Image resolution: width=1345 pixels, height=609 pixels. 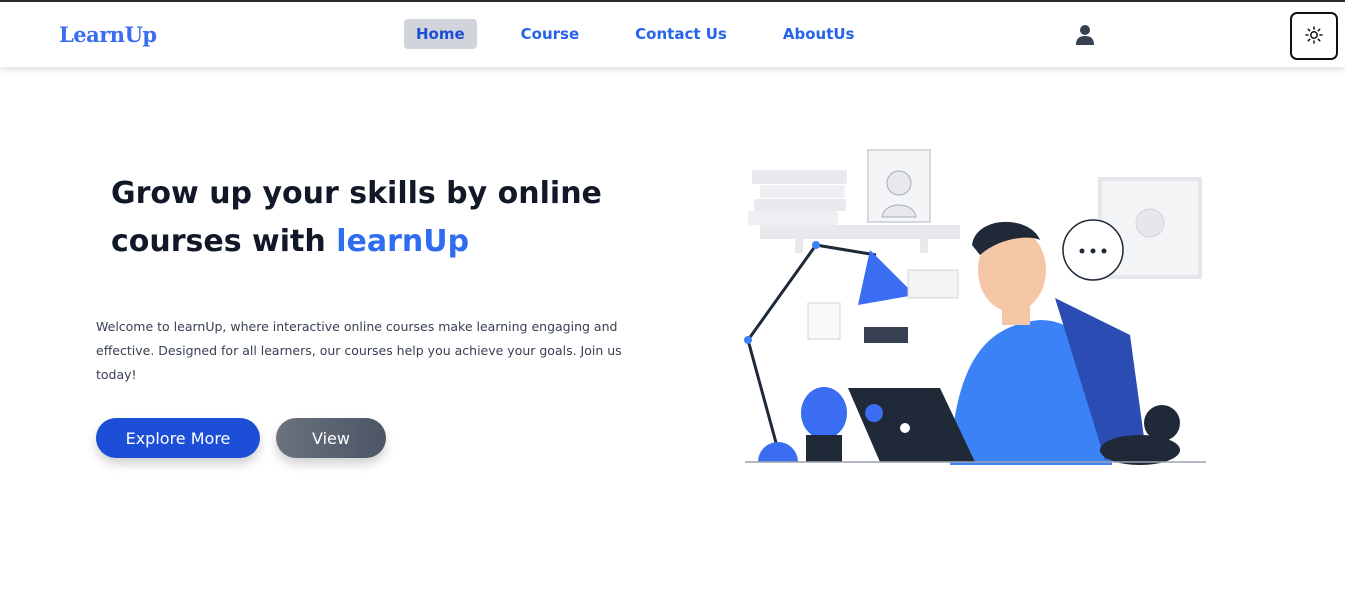 I want to click on theme-toggle-button, so click(x=1314, y=36).